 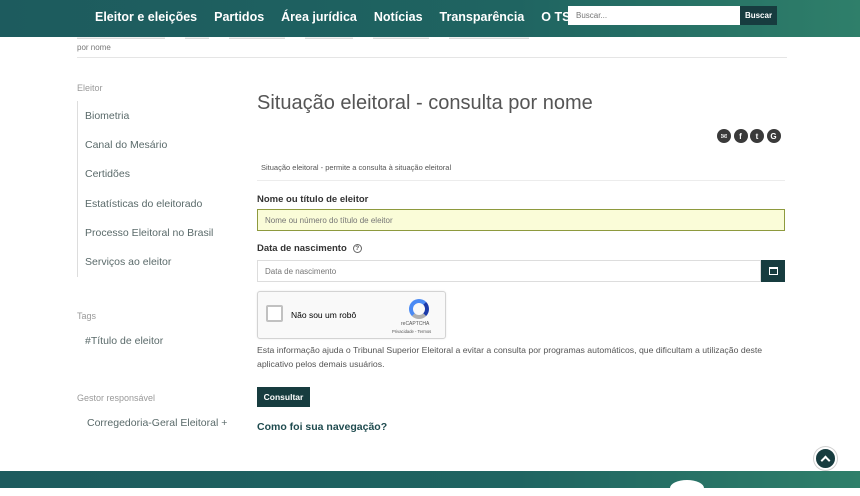 What do you see at coordinates (116, 398) in the screenshot?
I see `sidebar-heading-gestor: Gestor responsável` at bounding box center [116, 398].